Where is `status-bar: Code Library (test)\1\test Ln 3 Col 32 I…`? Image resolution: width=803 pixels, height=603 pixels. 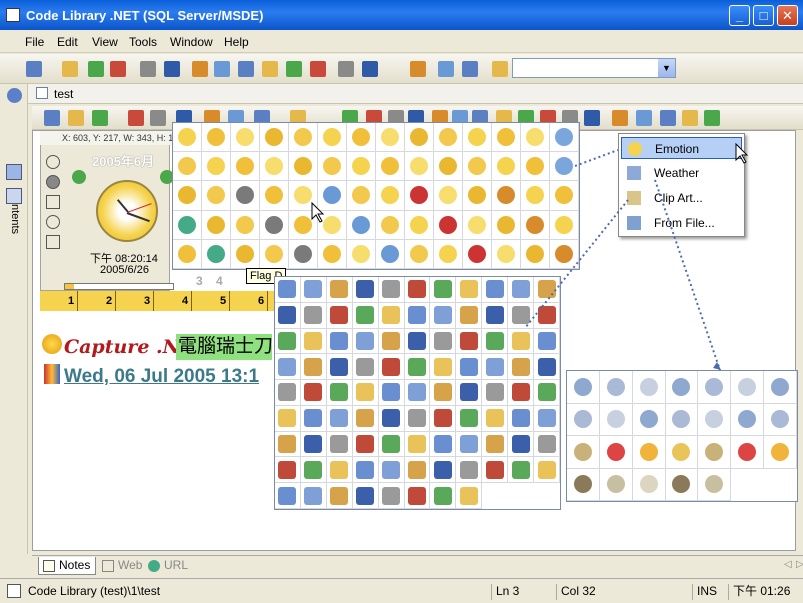 status-bar: Code Library (test)\1\test Ln 3 Col 32 I… is located at coordinates (401, 590).